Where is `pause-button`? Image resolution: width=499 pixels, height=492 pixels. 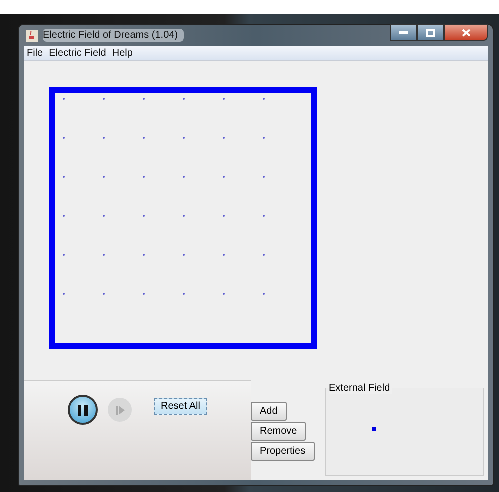
pause-button is located at coordinates (83, 410).